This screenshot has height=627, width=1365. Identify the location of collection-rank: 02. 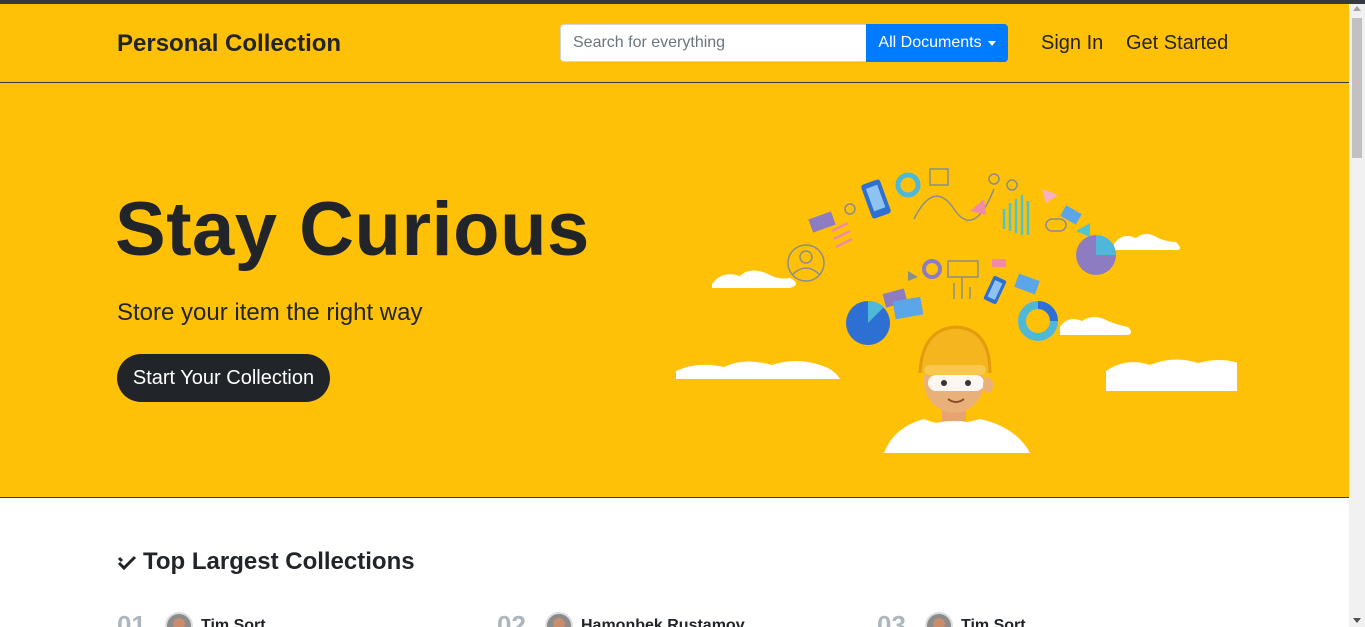
(511, 618).